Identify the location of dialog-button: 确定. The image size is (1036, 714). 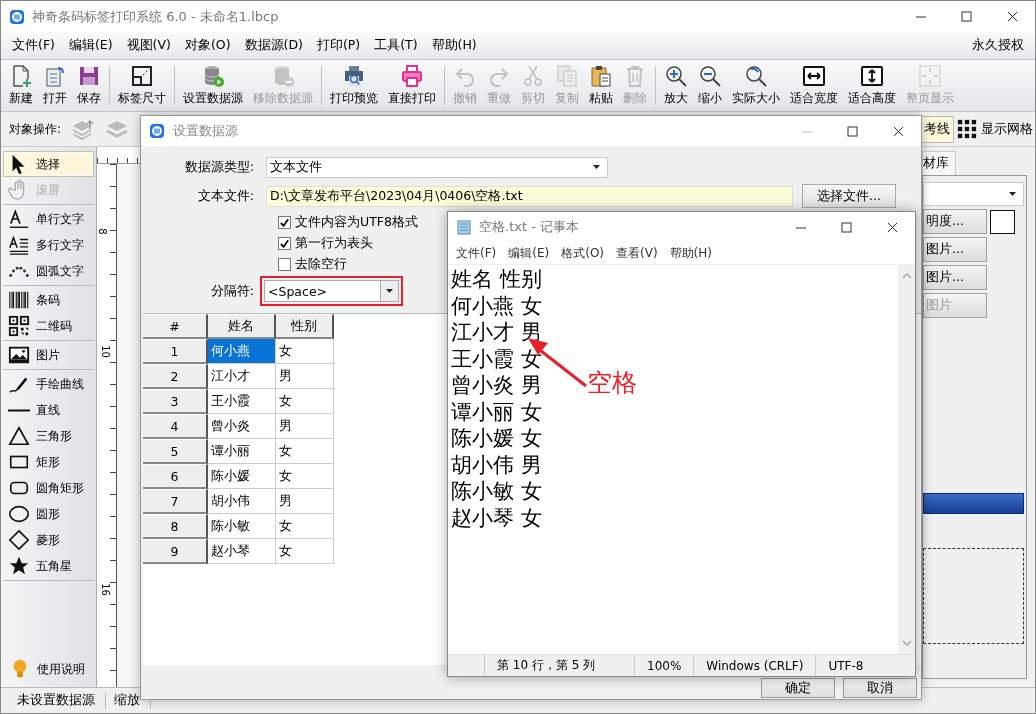
(798, 688).